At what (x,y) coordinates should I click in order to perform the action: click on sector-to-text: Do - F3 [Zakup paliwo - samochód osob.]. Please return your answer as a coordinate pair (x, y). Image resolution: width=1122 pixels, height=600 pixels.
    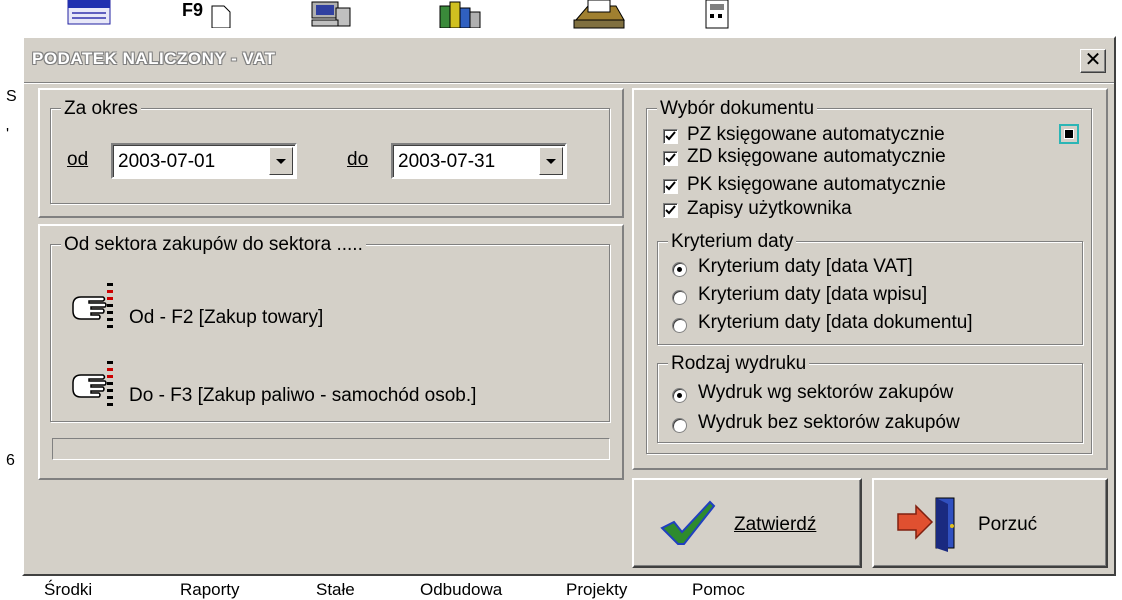
    Looking at the image, I should click on (303, 395).